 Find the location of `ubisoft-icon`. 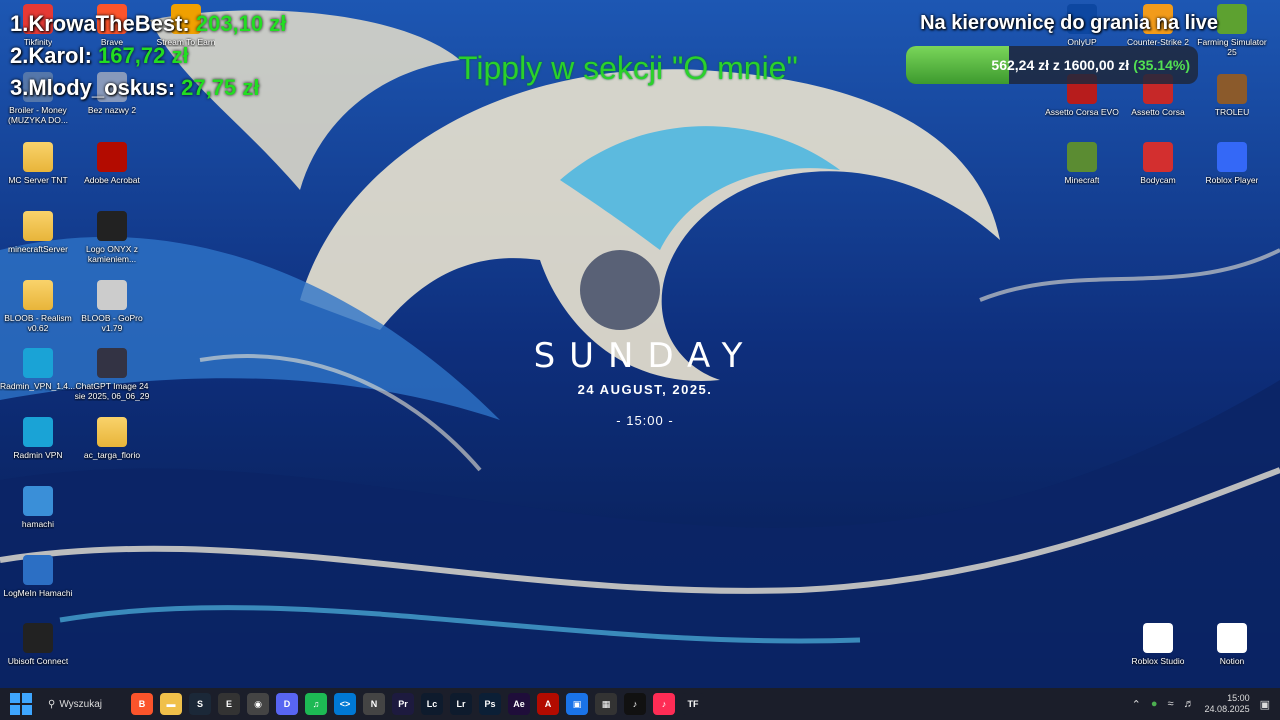

ubisoft-icon is located at coordinates (38, 638).